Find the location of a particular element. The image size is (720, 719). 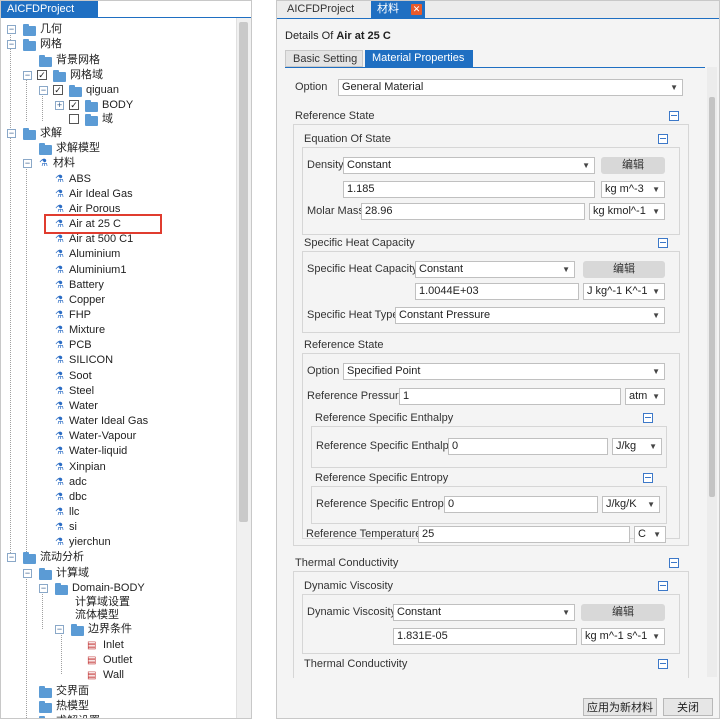

tree-item: ⚗ Soot is located at coordinates (119, 376).